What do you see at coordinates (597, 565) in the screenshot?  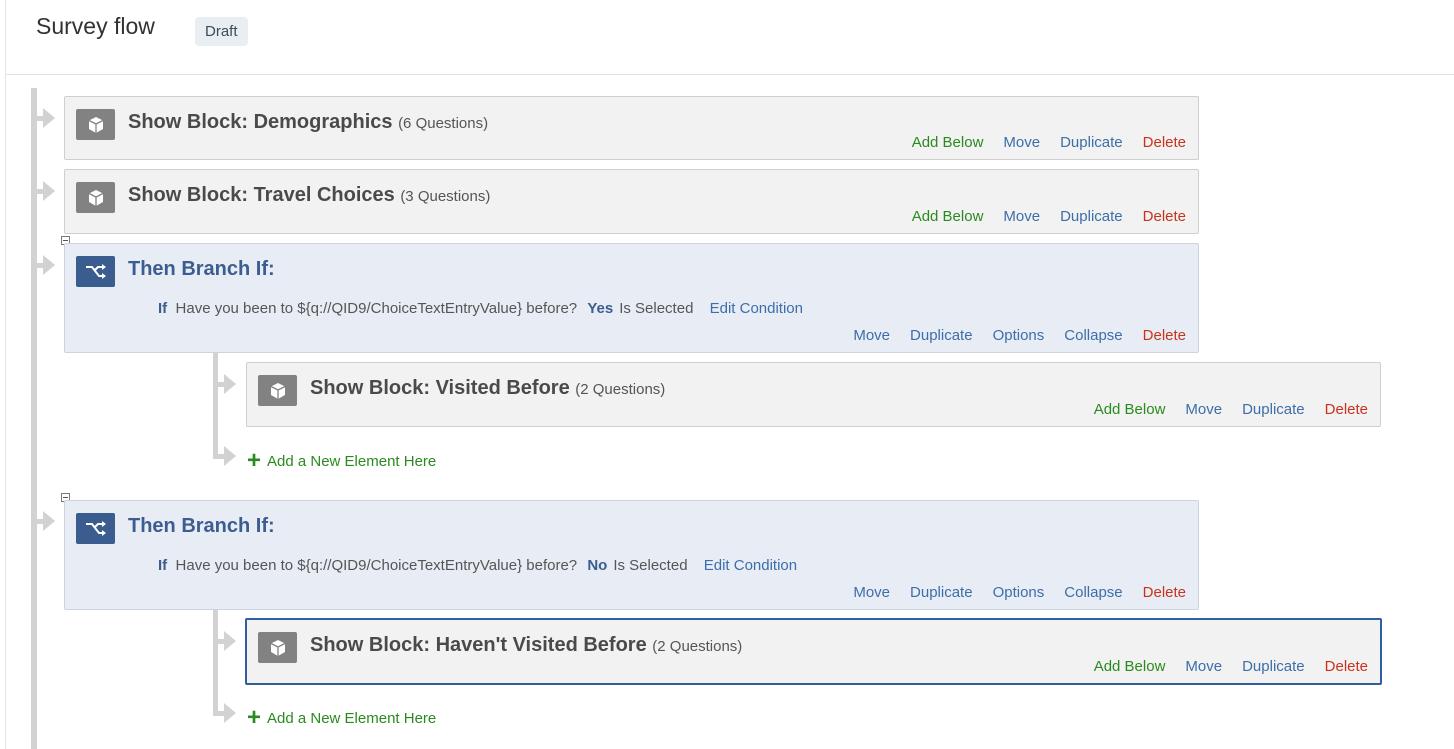 I see `condition-value: No` at bounding box center [597, 565].